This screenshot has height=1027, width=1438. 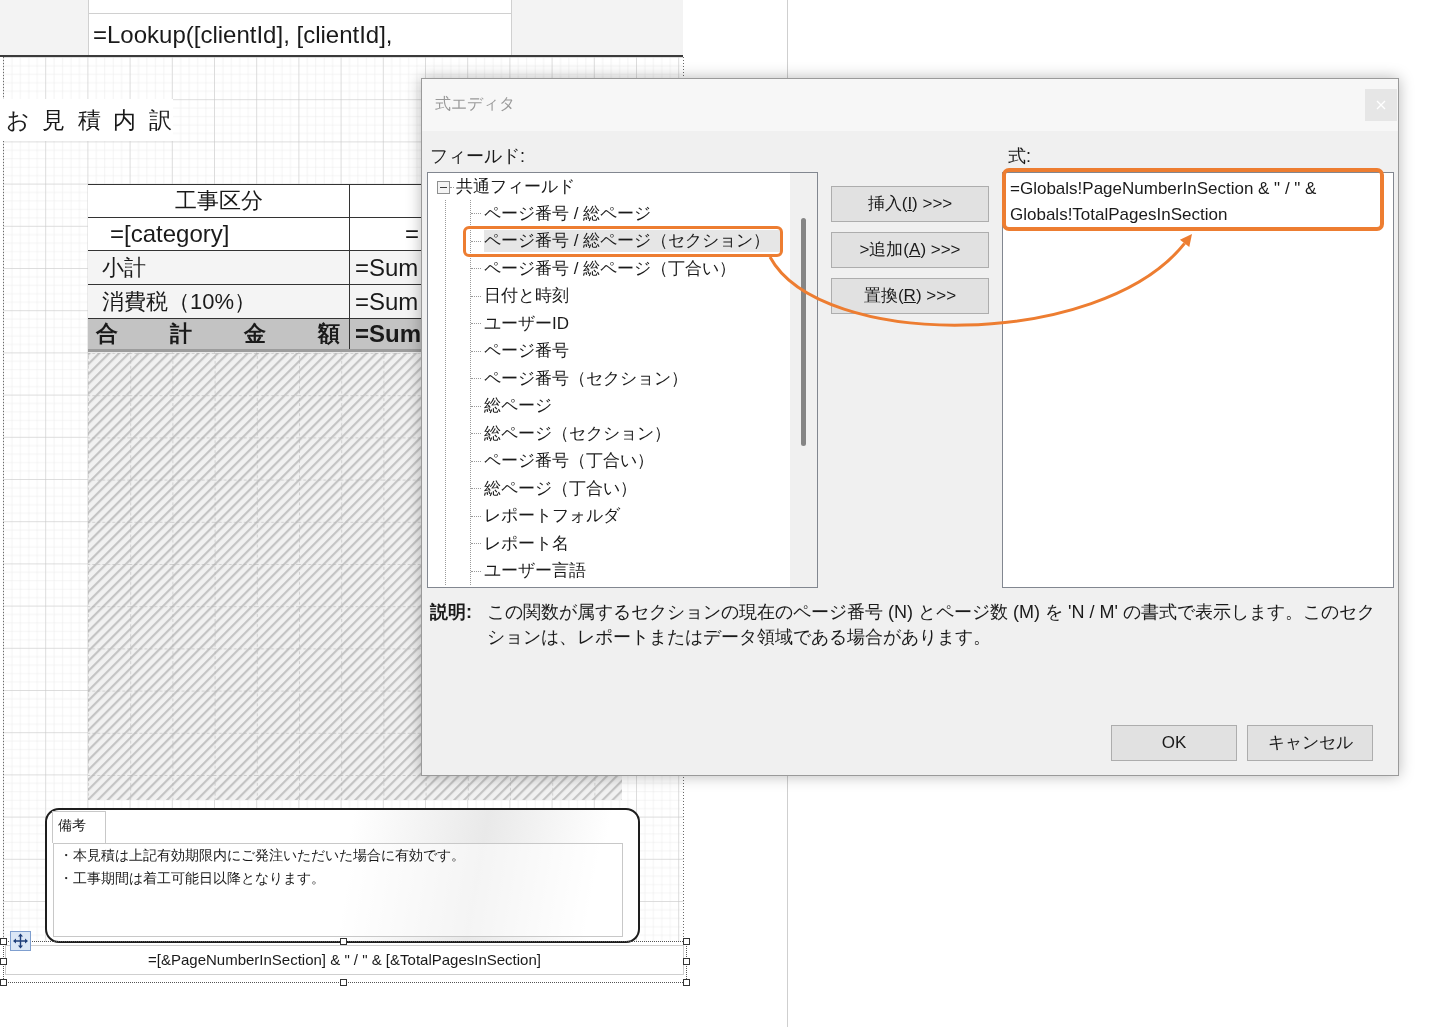 I want to click on tree-item: 日付と時刻, so click(x=526, y=296).